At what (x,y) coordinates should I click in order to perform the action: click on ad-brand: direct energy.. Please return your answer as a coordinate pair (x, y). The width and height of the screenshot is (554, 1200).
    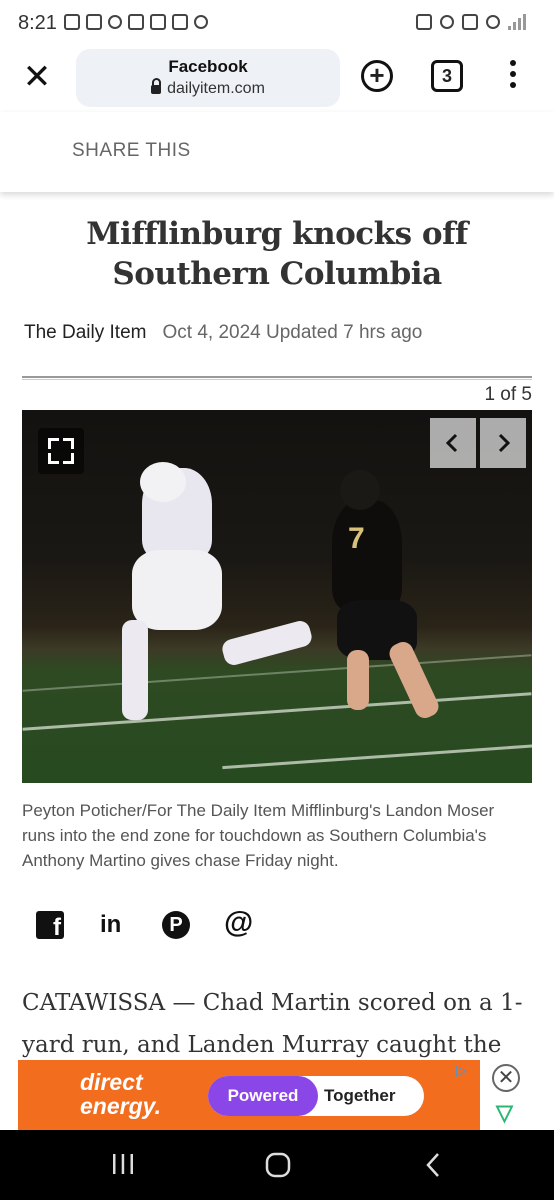
    Looking at the image, I should click on (120, 1094).